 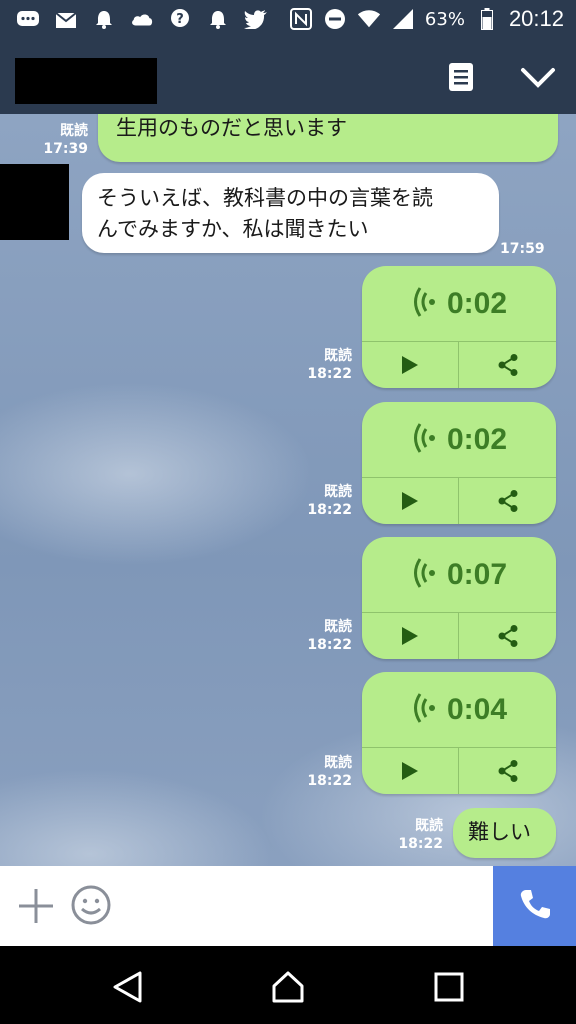 What do you see at coordinates (66, 19) in the screenshot?
I see `mail-icon` at bounding box center [66, 19].